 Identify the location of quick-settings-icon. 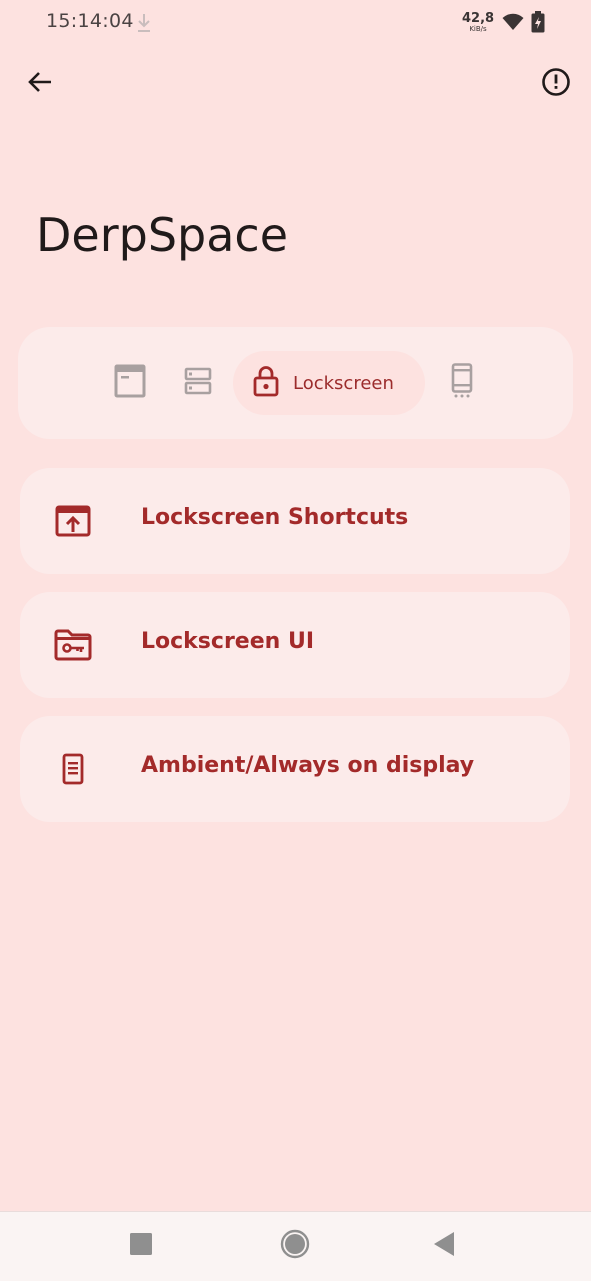
(198, 383).